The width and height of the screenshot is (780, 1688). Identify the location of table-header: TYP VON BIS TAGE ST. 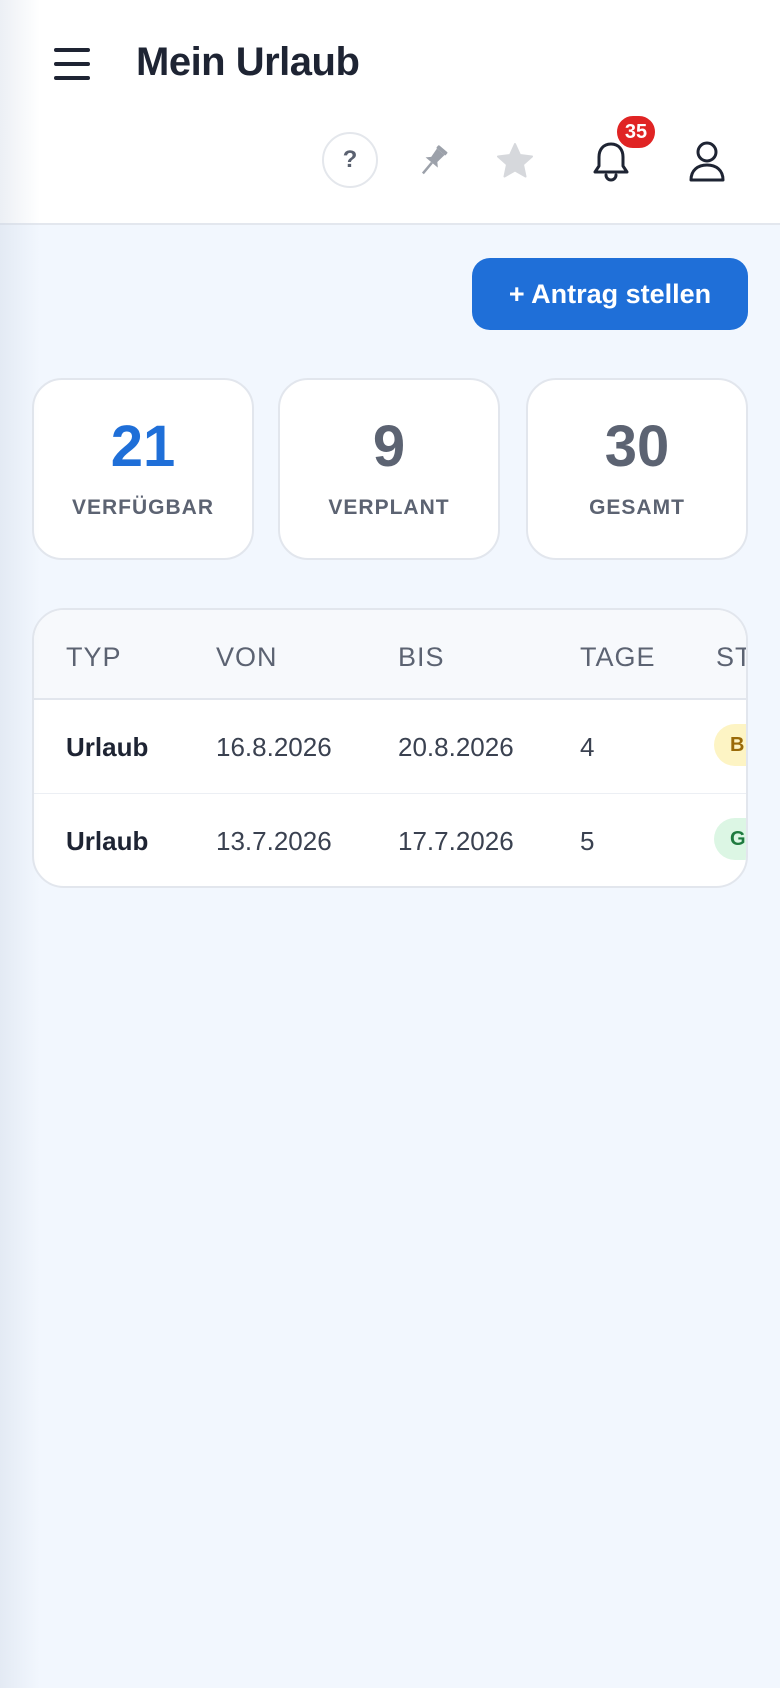
(390, 655).